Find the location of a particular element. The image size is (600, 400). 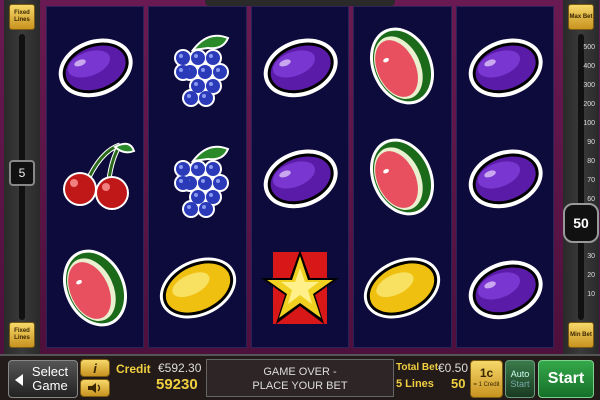

select-game-button: Select Game is located at coordinates (43, 379).